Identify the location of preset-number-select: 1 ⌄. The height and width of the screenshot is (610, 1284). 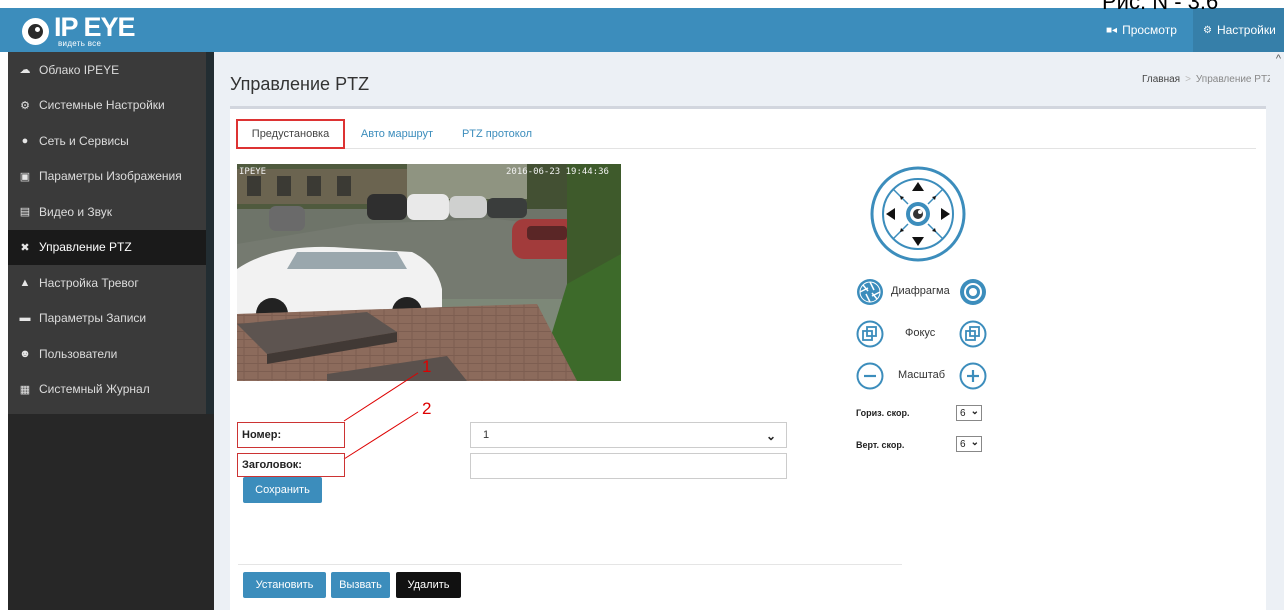
(628, 435).